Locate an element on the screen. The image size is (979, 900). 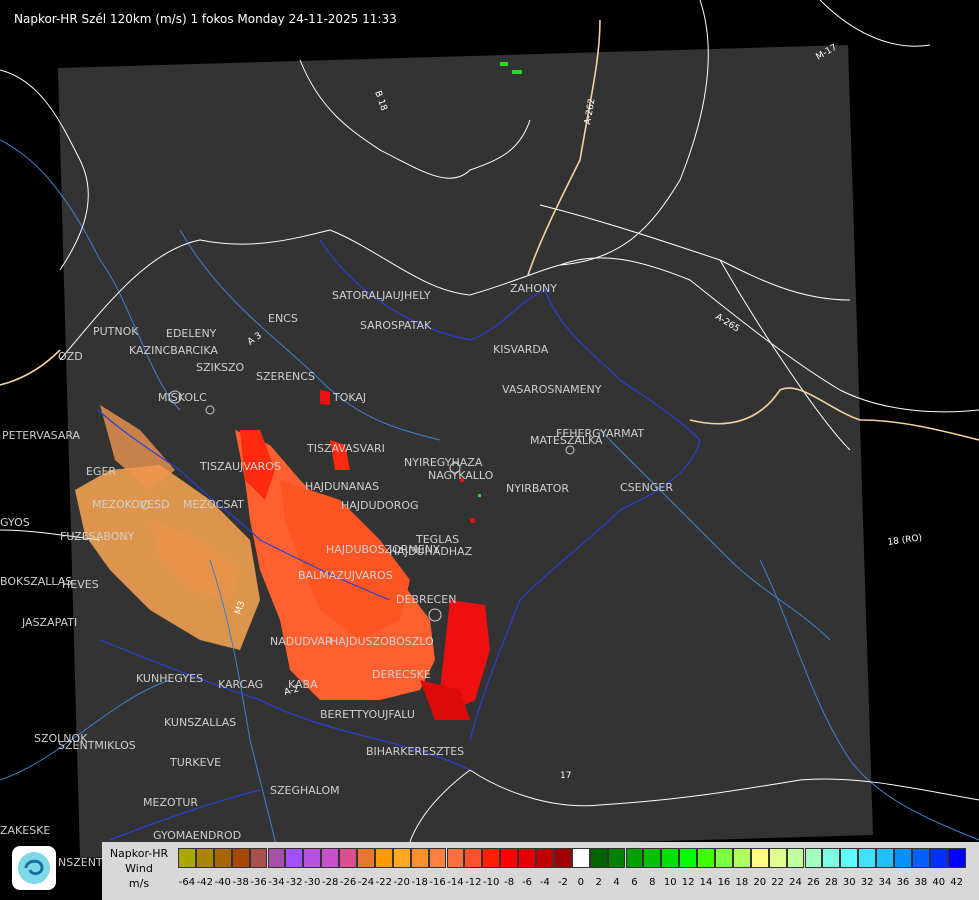
city-label: GYOS is located at coordinates (15, 522).